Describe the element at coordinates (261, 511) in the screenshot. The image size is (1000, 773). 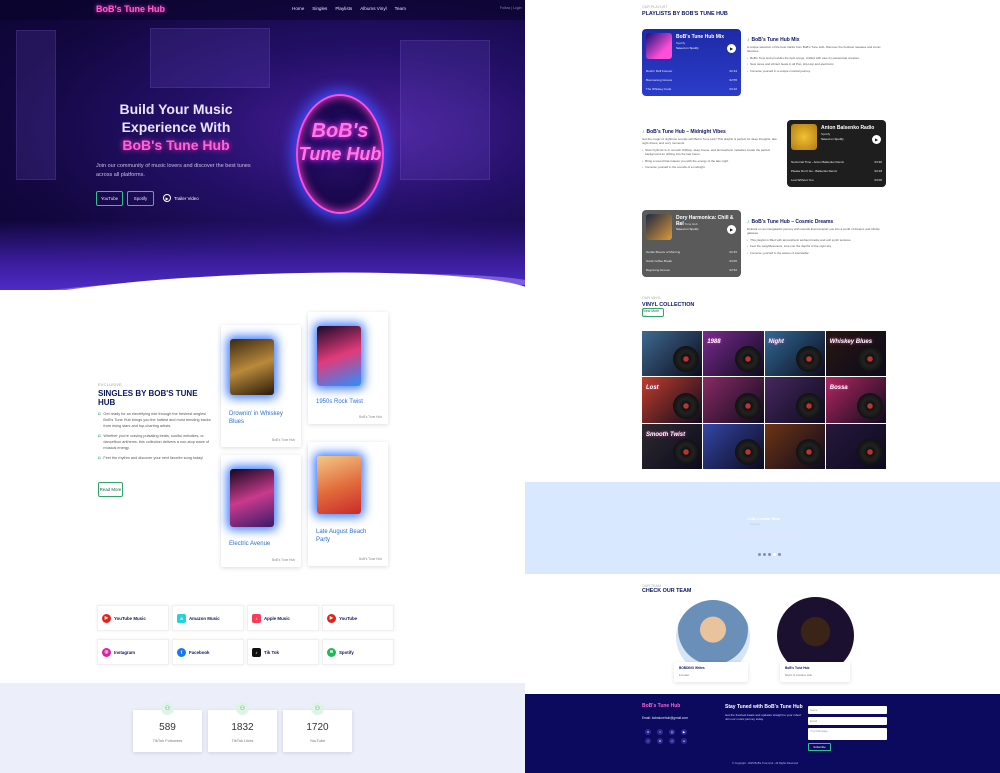
I see `single-card: Electric Avenue BoB's Tune Hub` at that location.